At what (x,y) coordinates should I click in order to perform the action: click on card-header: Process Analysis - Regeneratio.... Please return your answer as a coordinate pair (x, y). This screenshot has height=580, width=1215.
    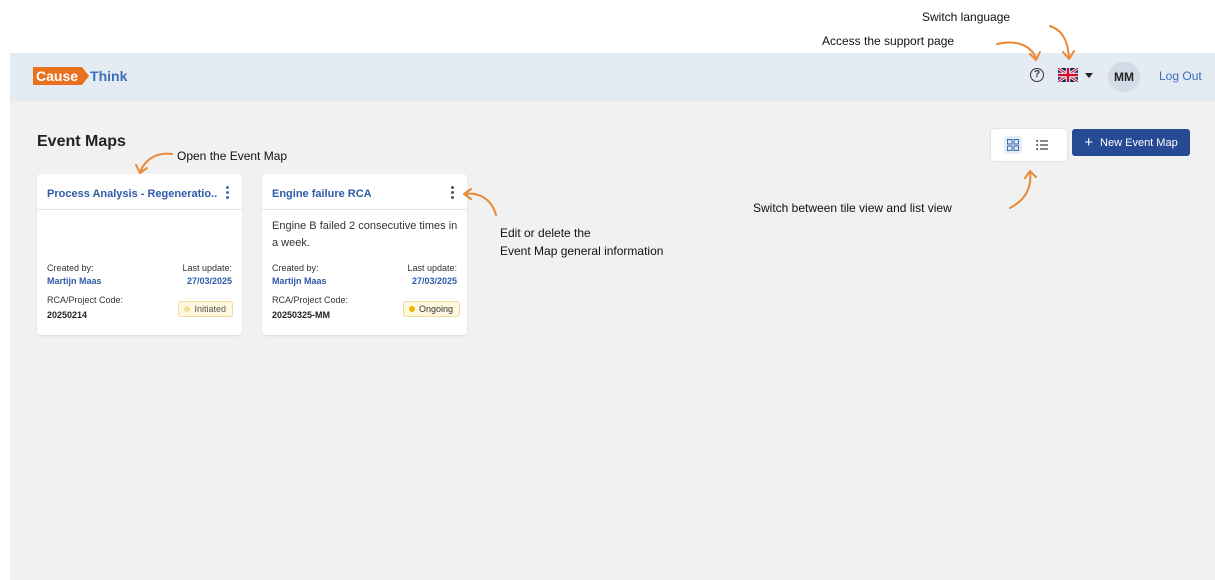
    Looking at the image, I should click on (139, 192).